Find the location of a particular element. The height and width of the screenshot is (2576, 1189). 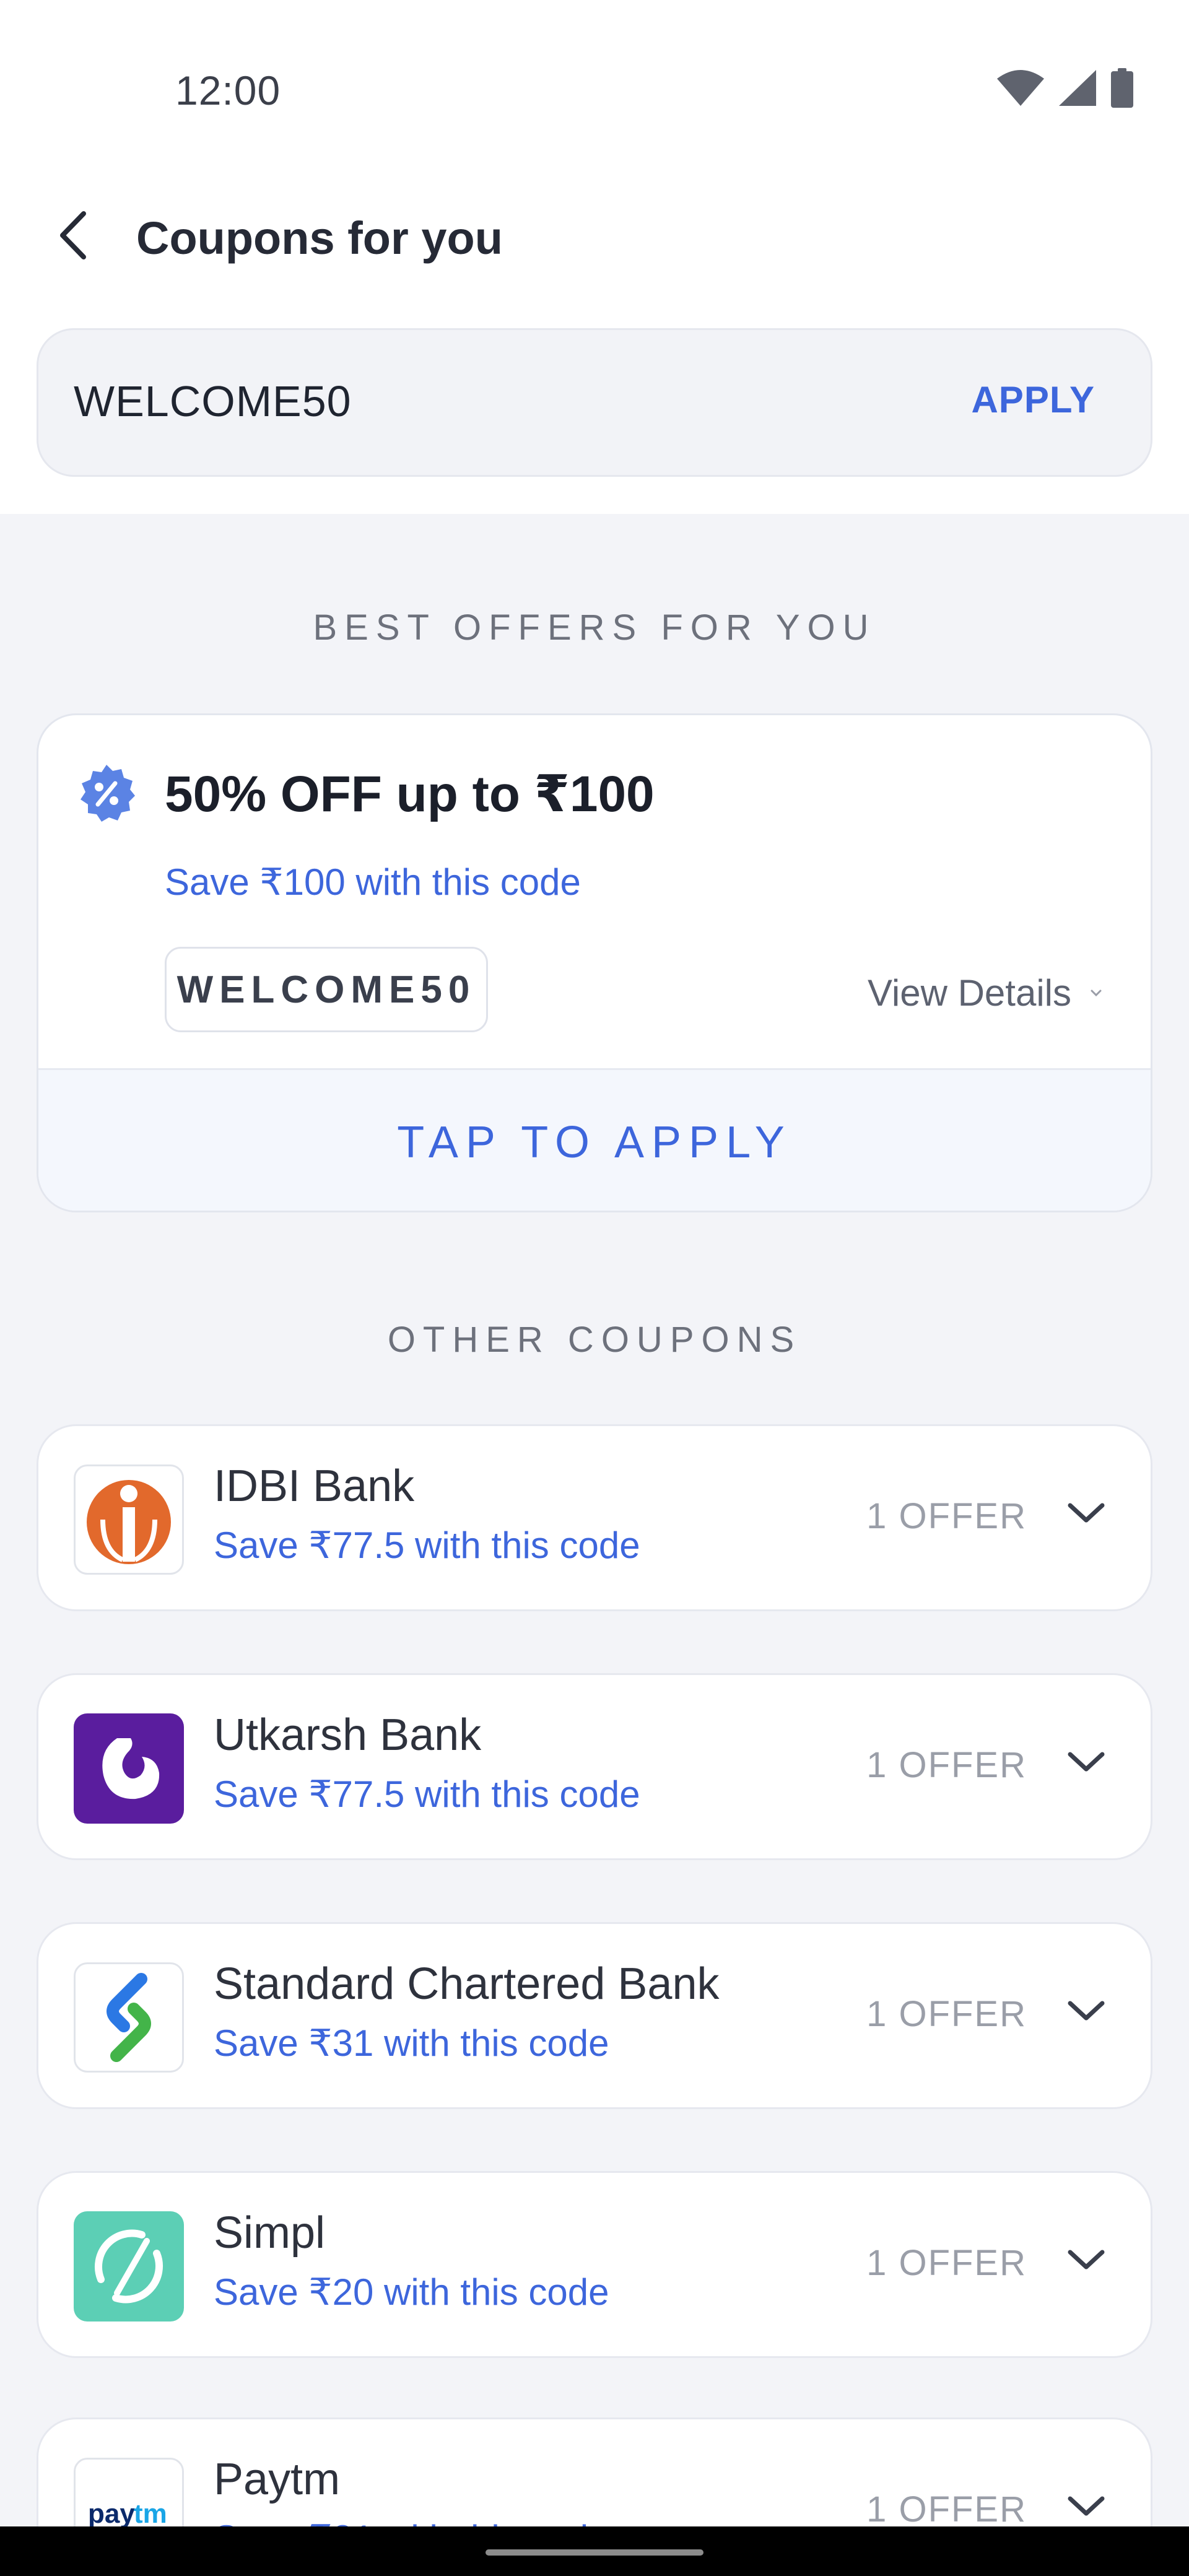

bank-savings-text: Save ₹20 with this code is located at coordinates (412, 2292).